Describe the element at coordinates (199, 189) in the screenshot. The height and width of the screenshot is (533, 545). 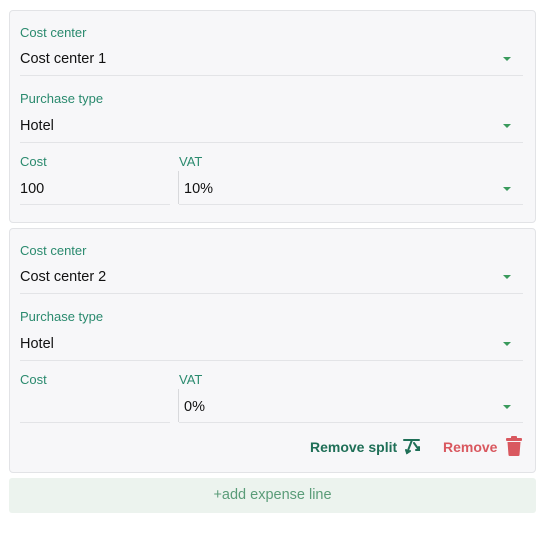
I see `vat-value: 10%` at that location.